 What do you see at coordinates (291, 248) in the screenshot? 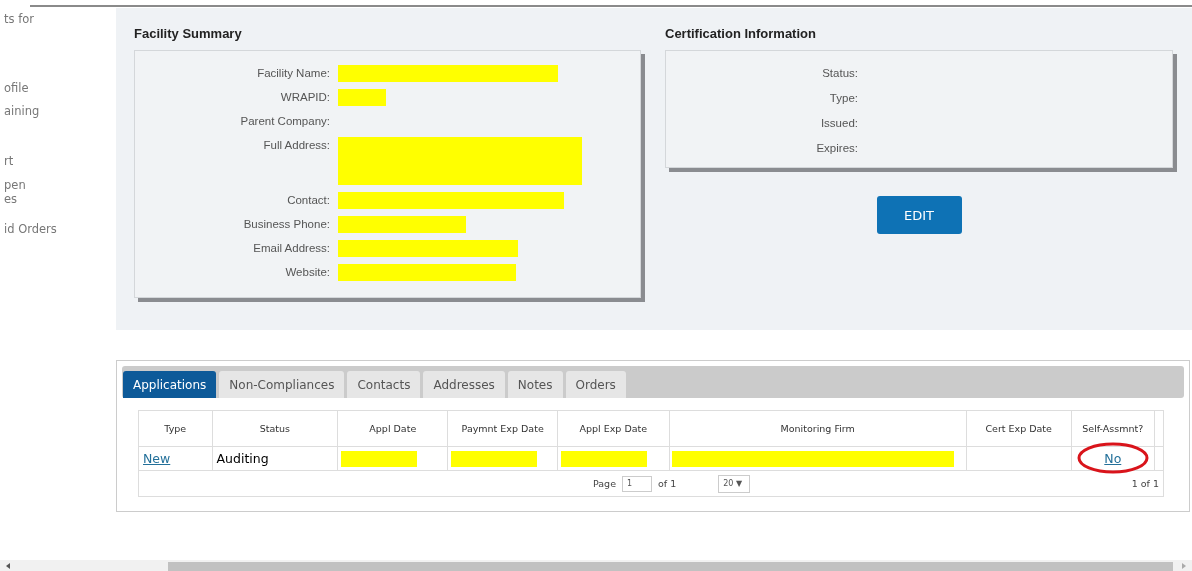
I see `field-label: Email Address:` at bounding box center [291, 248].